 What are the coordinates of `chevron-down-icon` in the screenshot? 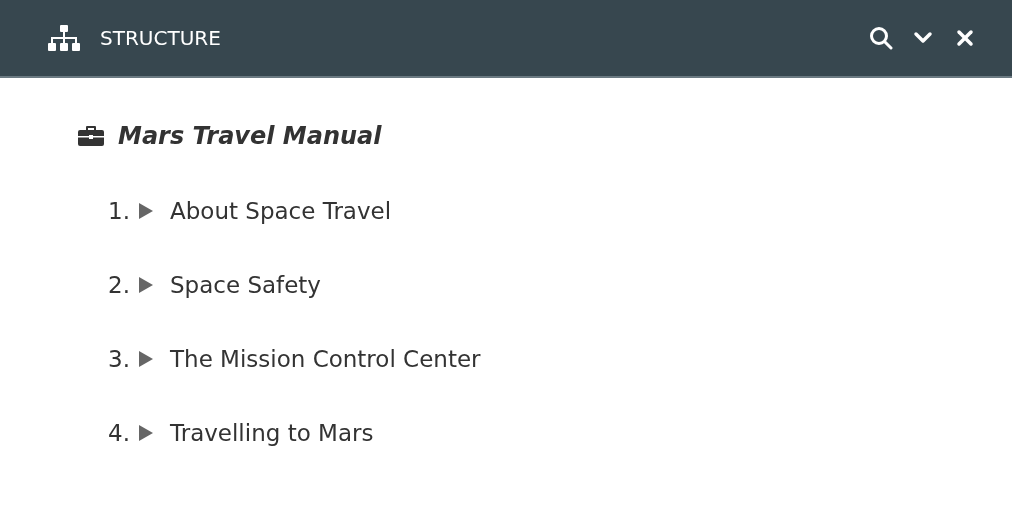 It's located at (923, 38).